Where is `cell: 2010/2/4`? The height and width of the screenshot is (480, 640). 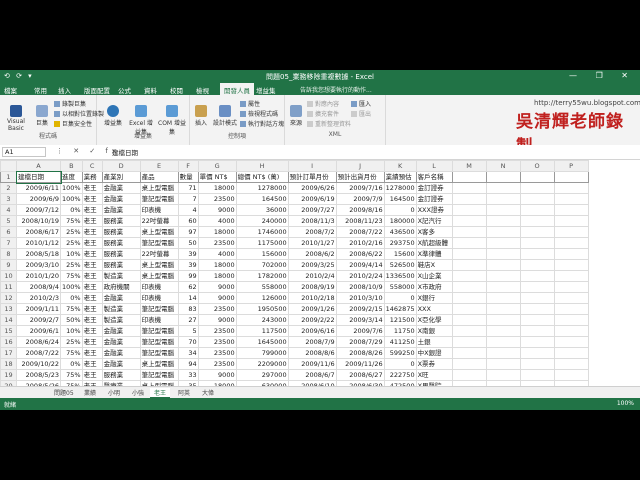
cell: 2010/2/4 is located at coordinates (312, 276).